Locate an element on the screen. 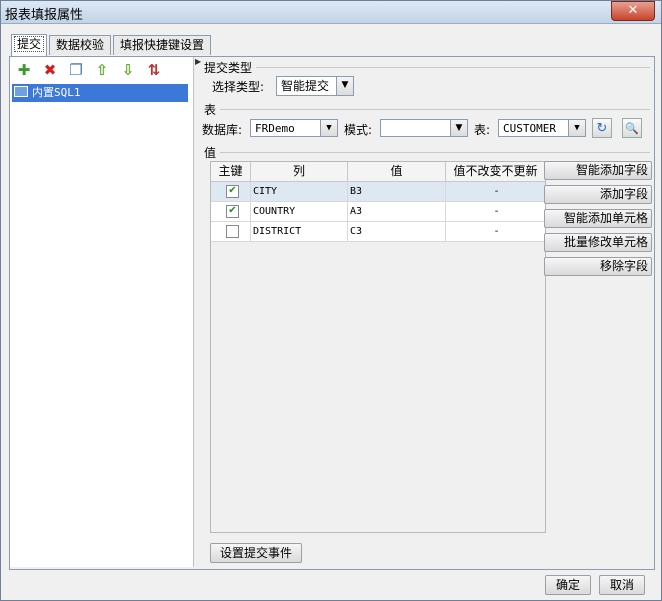 The image size is (662, 601). move-down-icon: ⇩ is located at coordinates (128, 70).